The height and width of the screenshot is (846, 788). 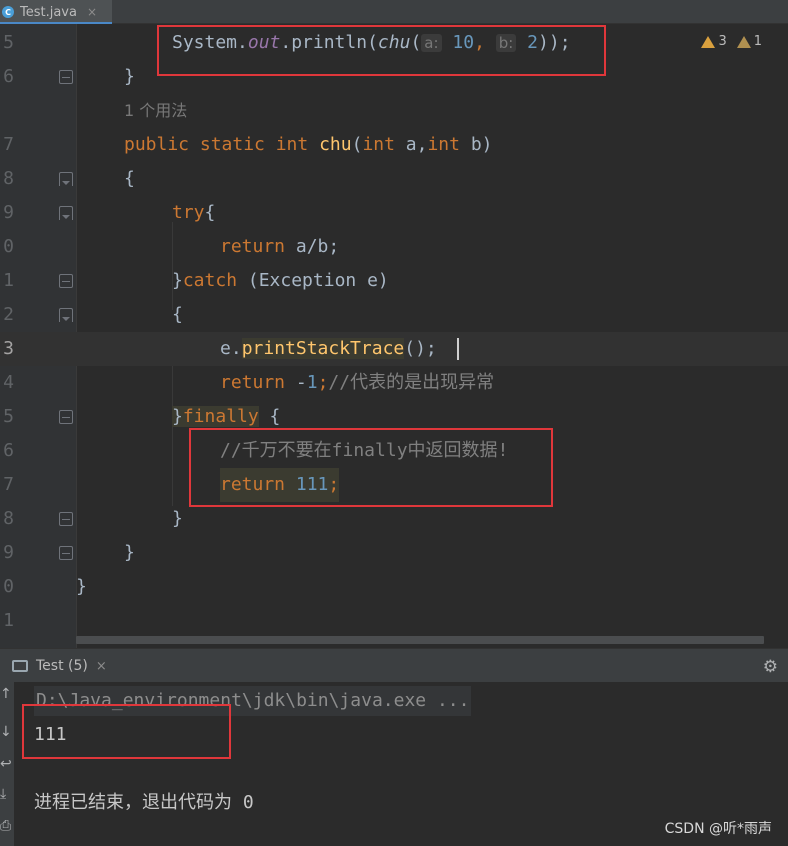 I want to click on file-tab-label: Test.java, so click(x=48, y=12).